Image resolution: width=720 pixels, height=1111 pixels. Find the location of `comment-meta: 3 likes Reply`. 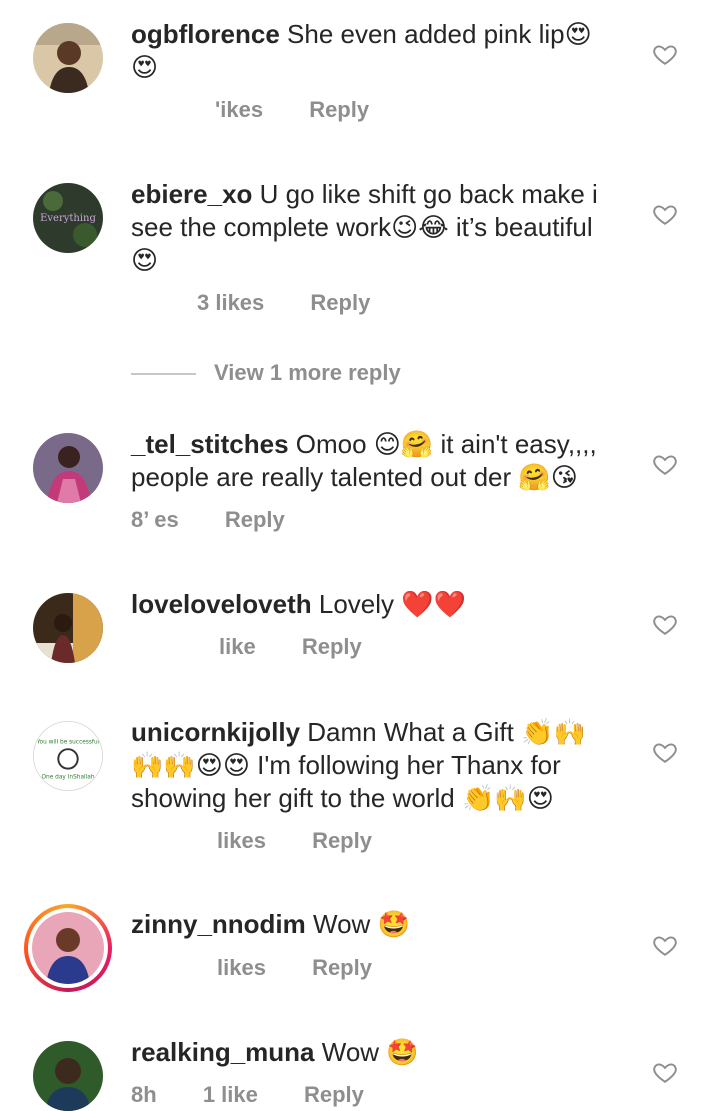

comment-meta: 3 likes Reply is located at coordinates (250, 303).